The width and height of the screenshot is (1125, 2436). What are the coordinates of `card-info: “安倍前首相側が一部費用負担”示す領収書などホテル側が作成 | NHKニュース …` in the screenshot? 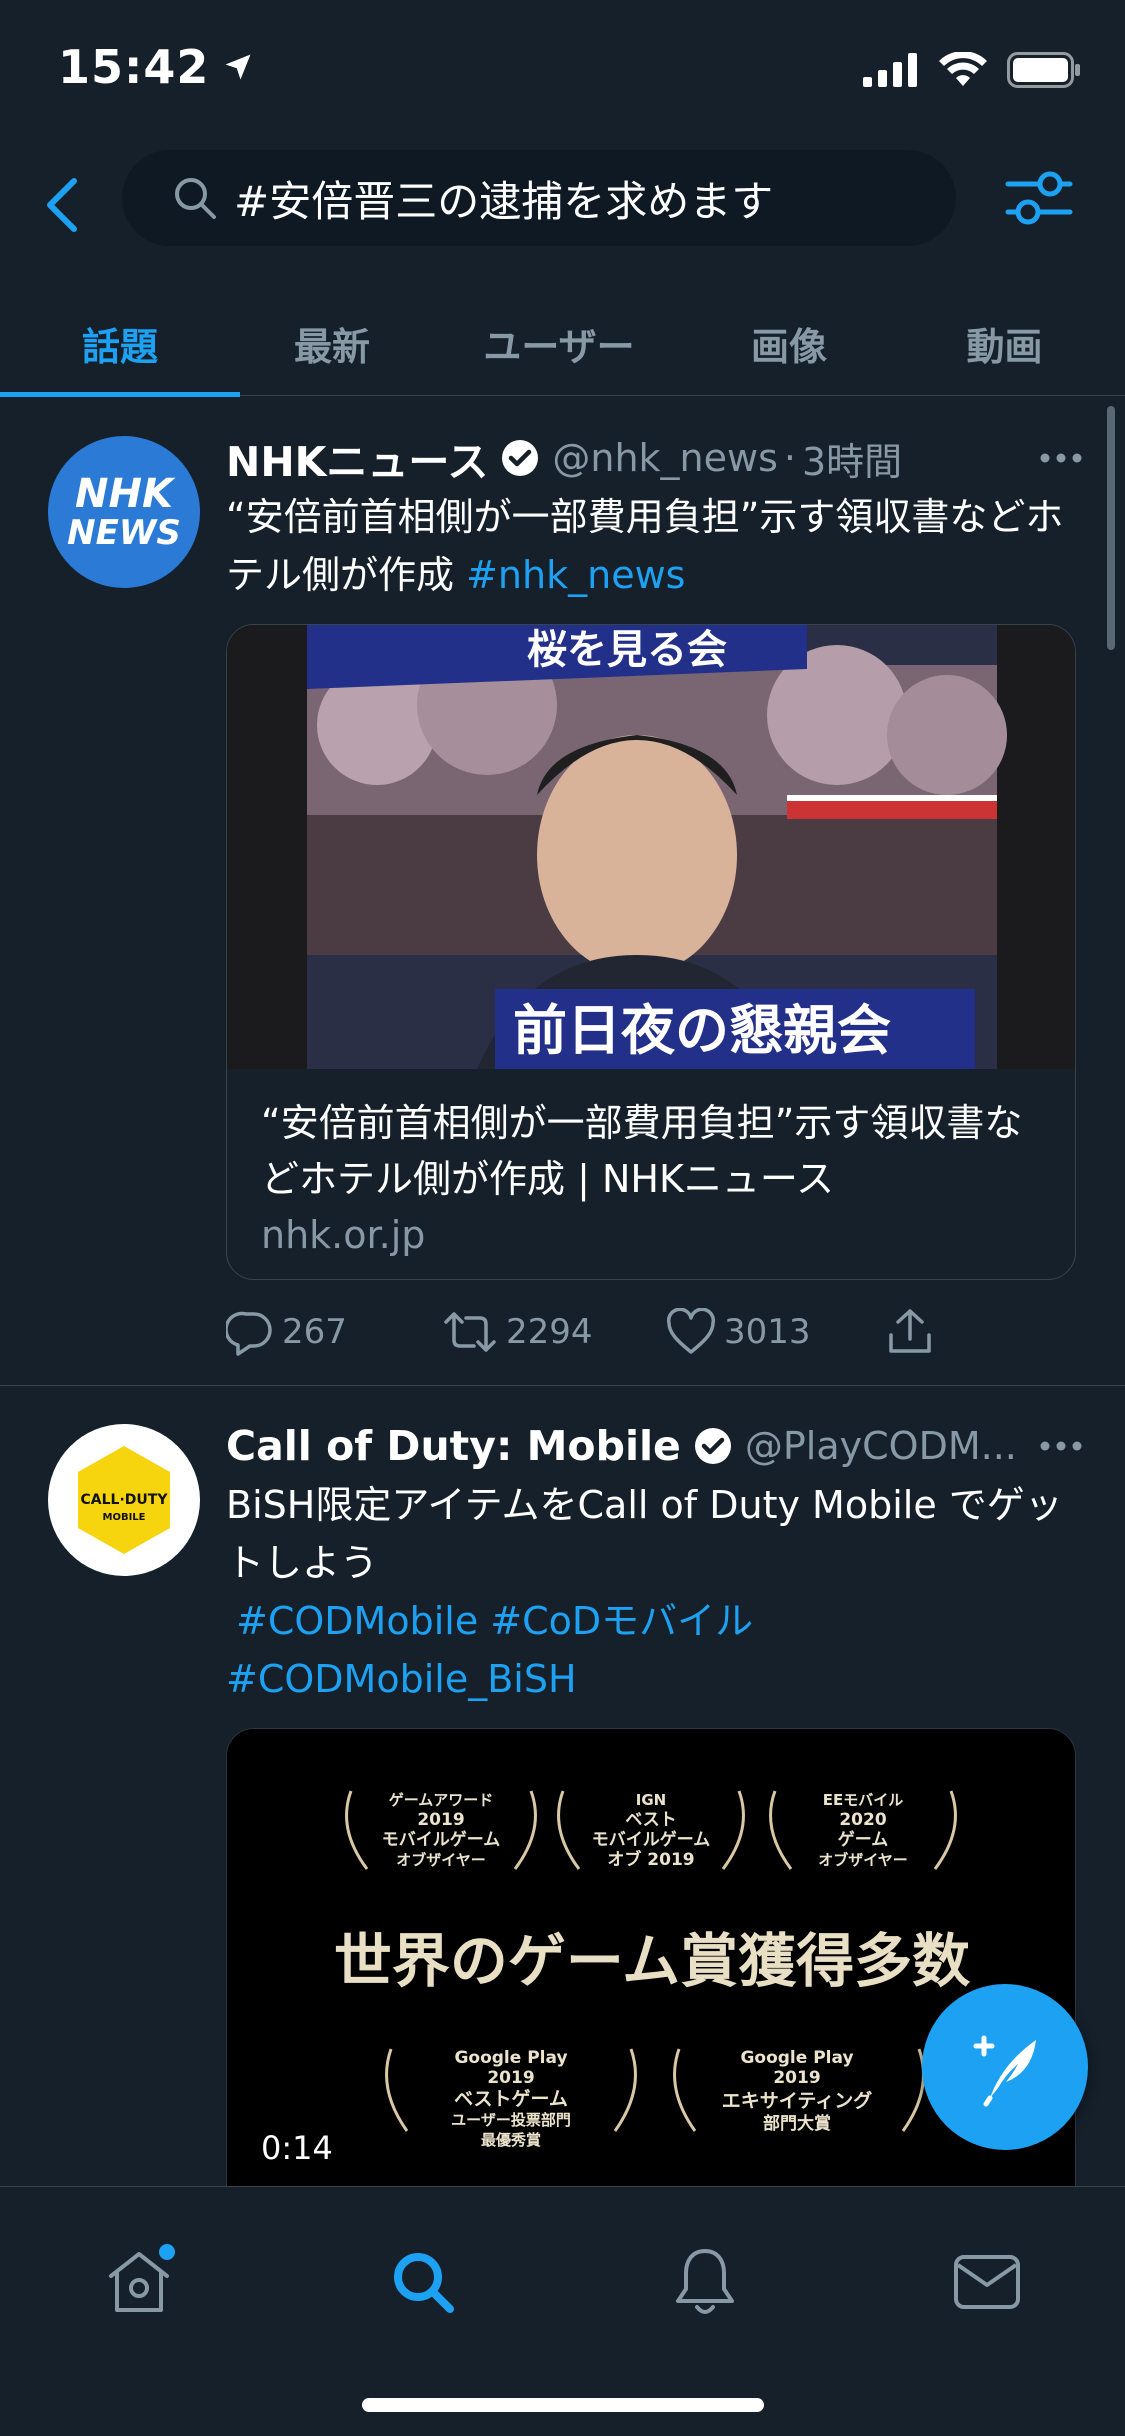 It's located at (651, 1174).